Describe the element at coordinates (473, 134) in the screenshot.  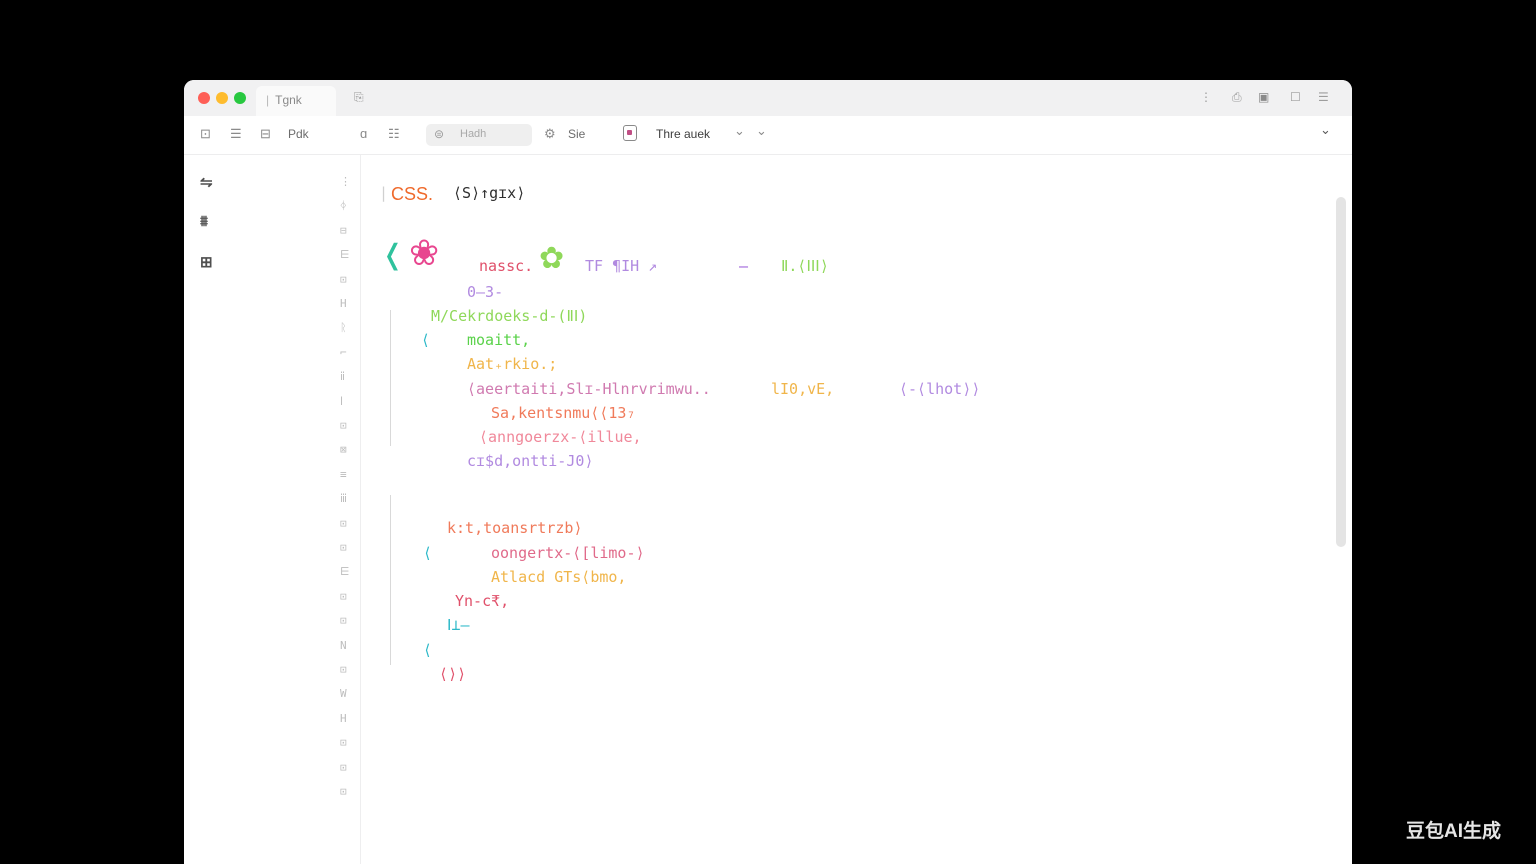
I see `search-placeholder: Hadh` at that location.